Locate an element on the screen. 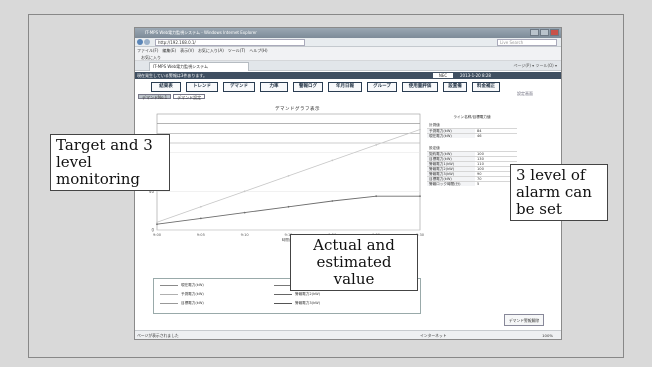  row-label: 現在電力(kW) is located at coordinates (451, 136).